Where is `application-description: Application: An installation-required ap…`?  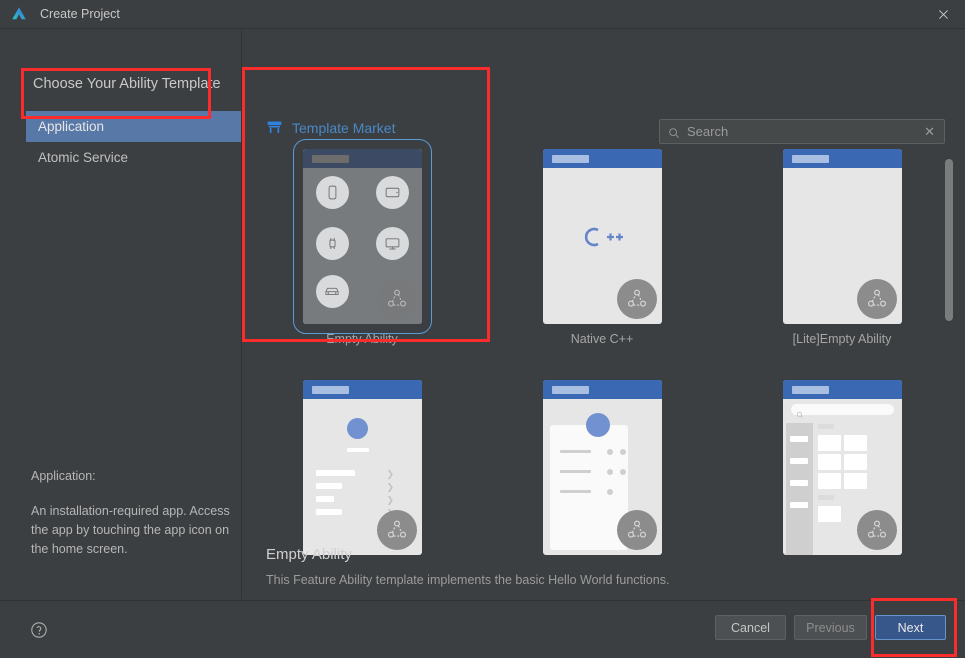 application-description: Application: An installation-required ap… is located at coordinates (131, 513).